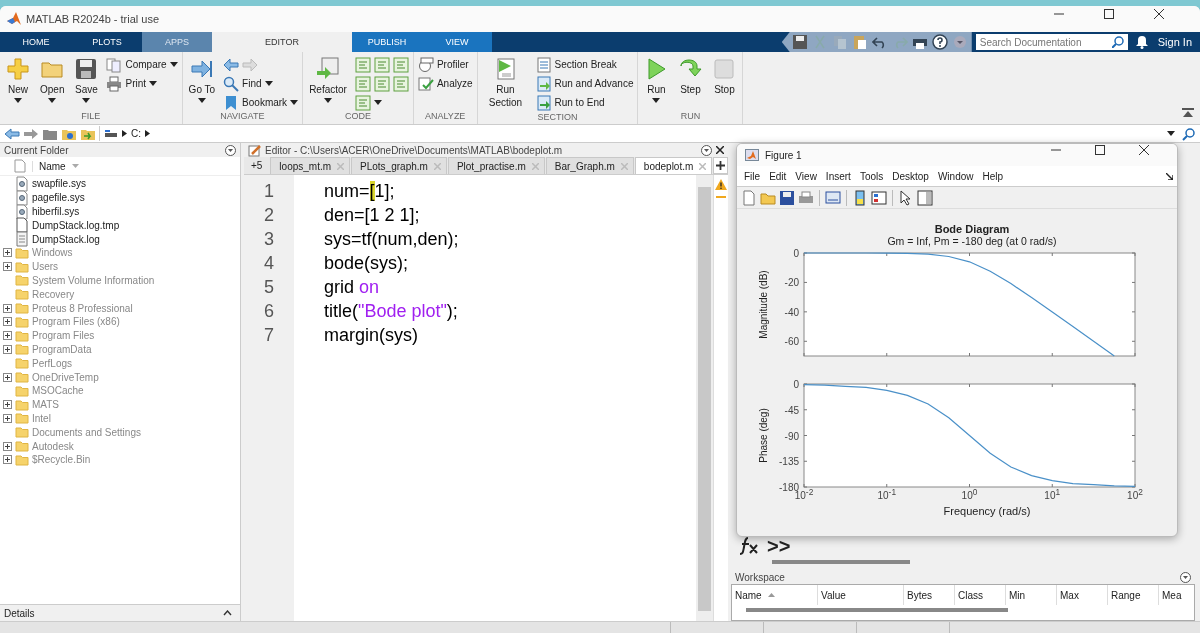 This screenshot has width=1200, height=633. I want to click on ribbon-button: Profiler, so click(443, 64).